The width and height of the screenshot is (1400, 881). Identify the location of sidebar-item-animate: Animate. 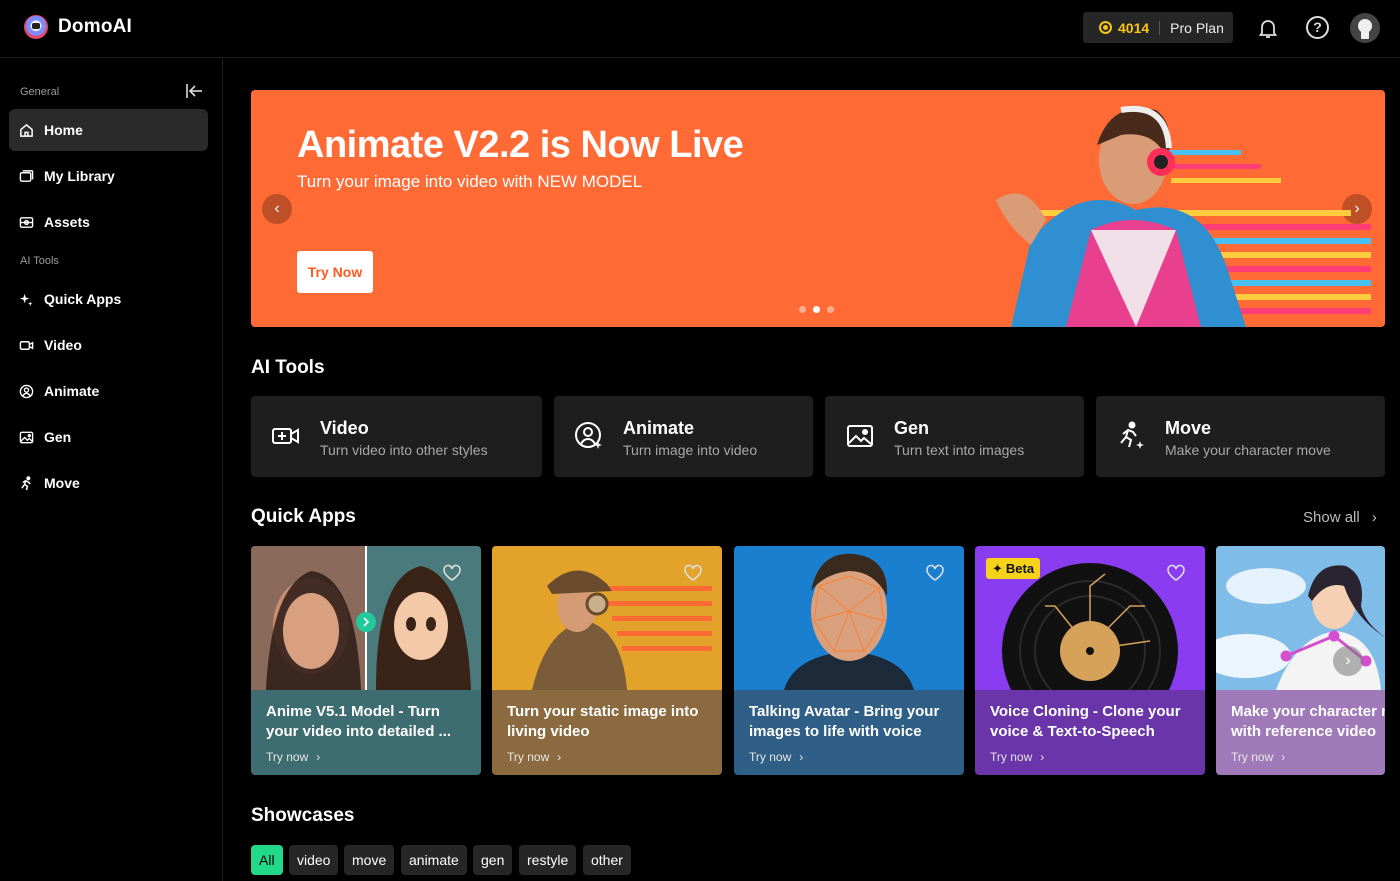
(108, 391).